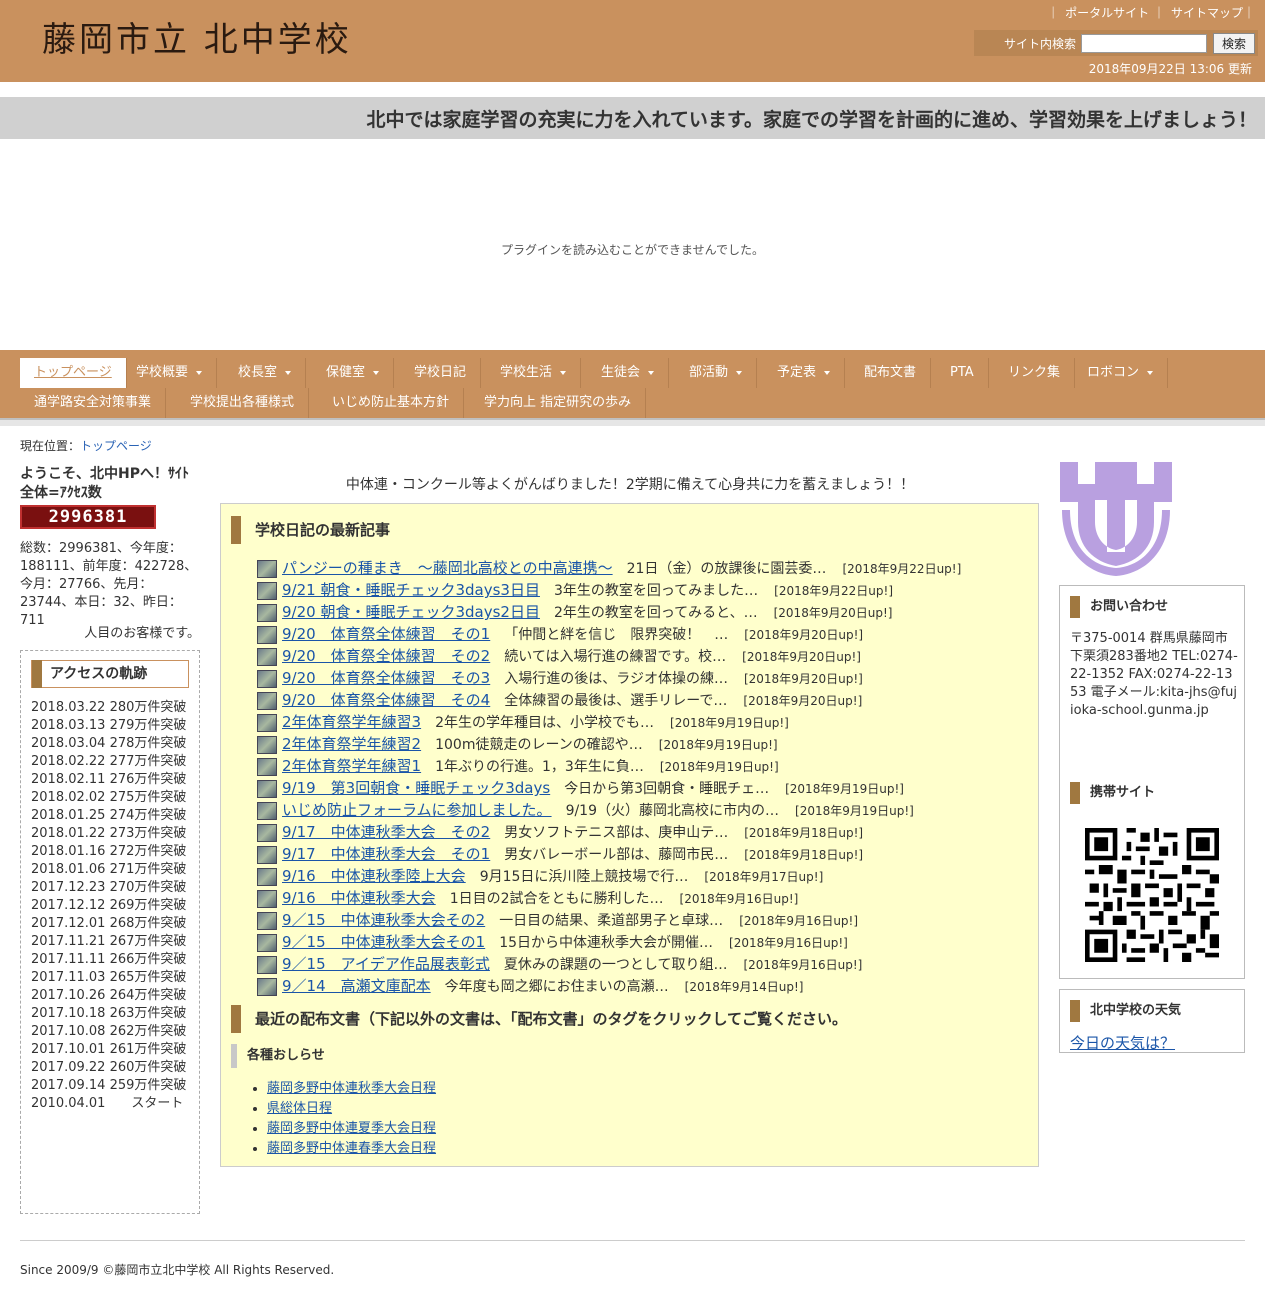  What do you see at coordinates (1234, 43) in the screenshot?
I see `search-button: 検索` at bounding box center [1234, 43].